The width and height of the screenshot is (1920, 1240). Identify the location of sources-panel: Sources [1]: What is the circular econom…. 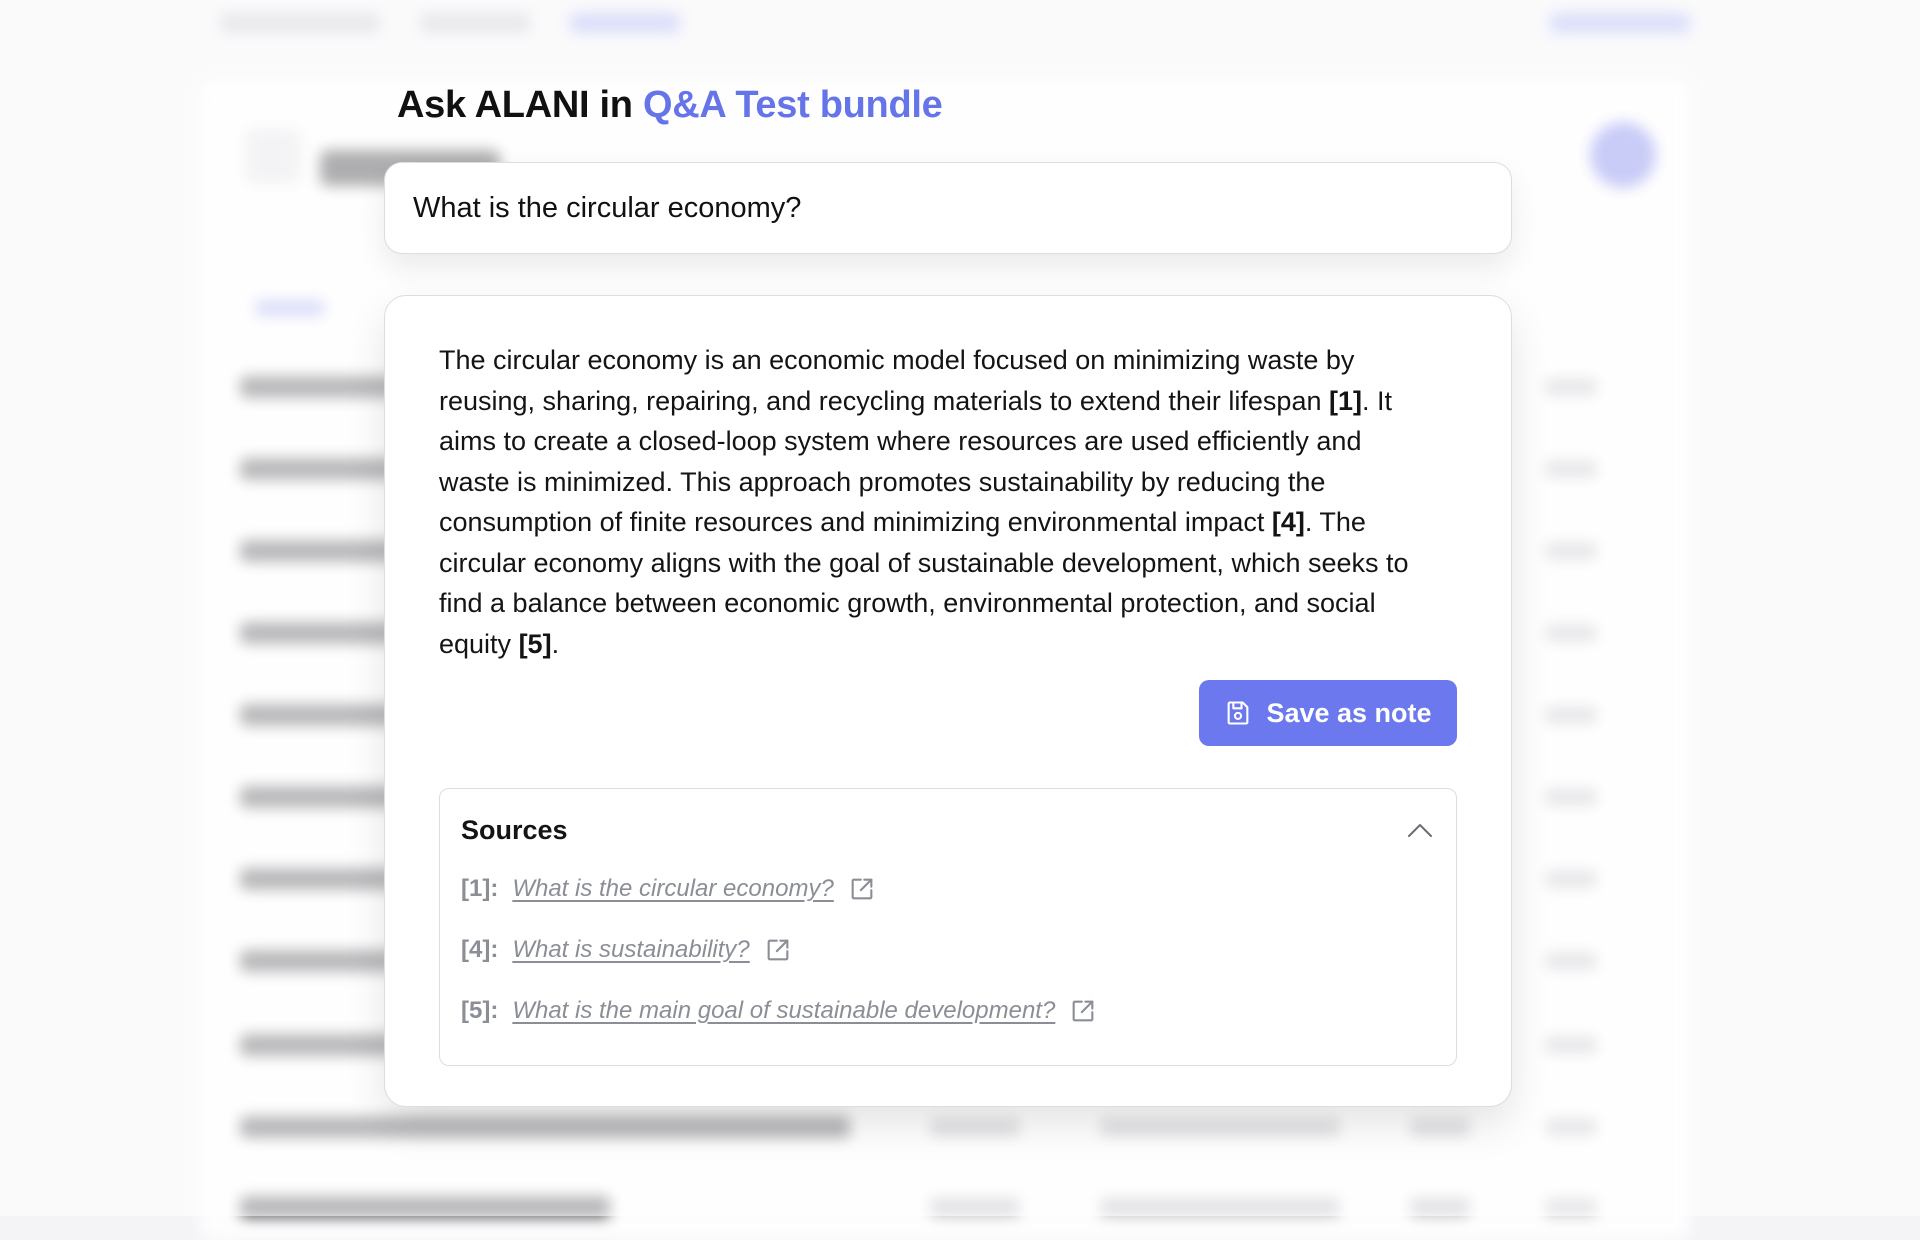
(948, 927).